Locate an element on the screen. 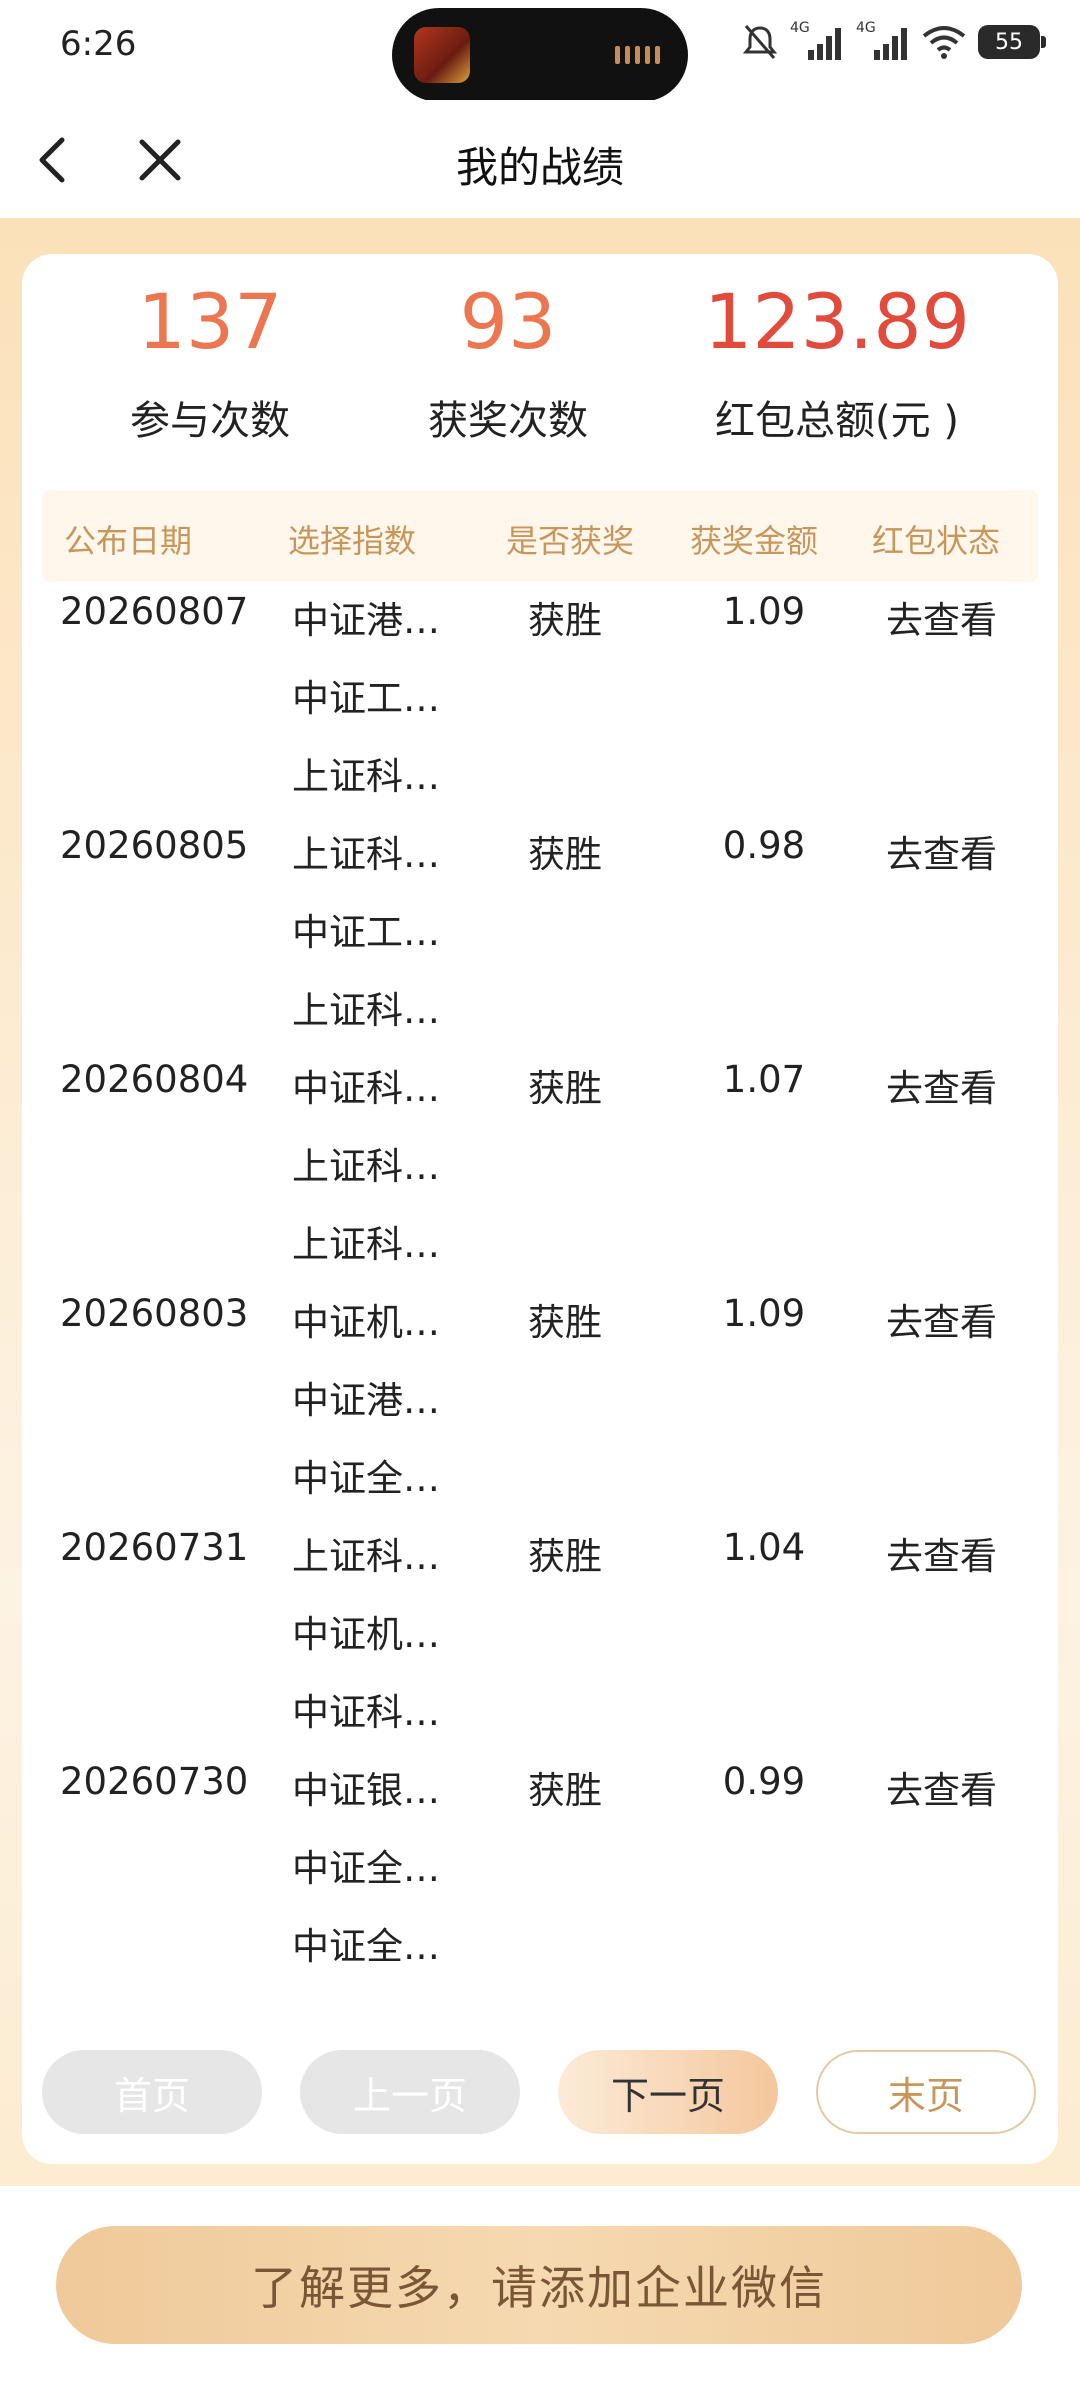 The width and height of the screenshot is (1080, 2400). table-row: 20260731 中证全… 上证科… 中证机… 获胜 1.04 去查看 is located at coordinates (540, 1549).